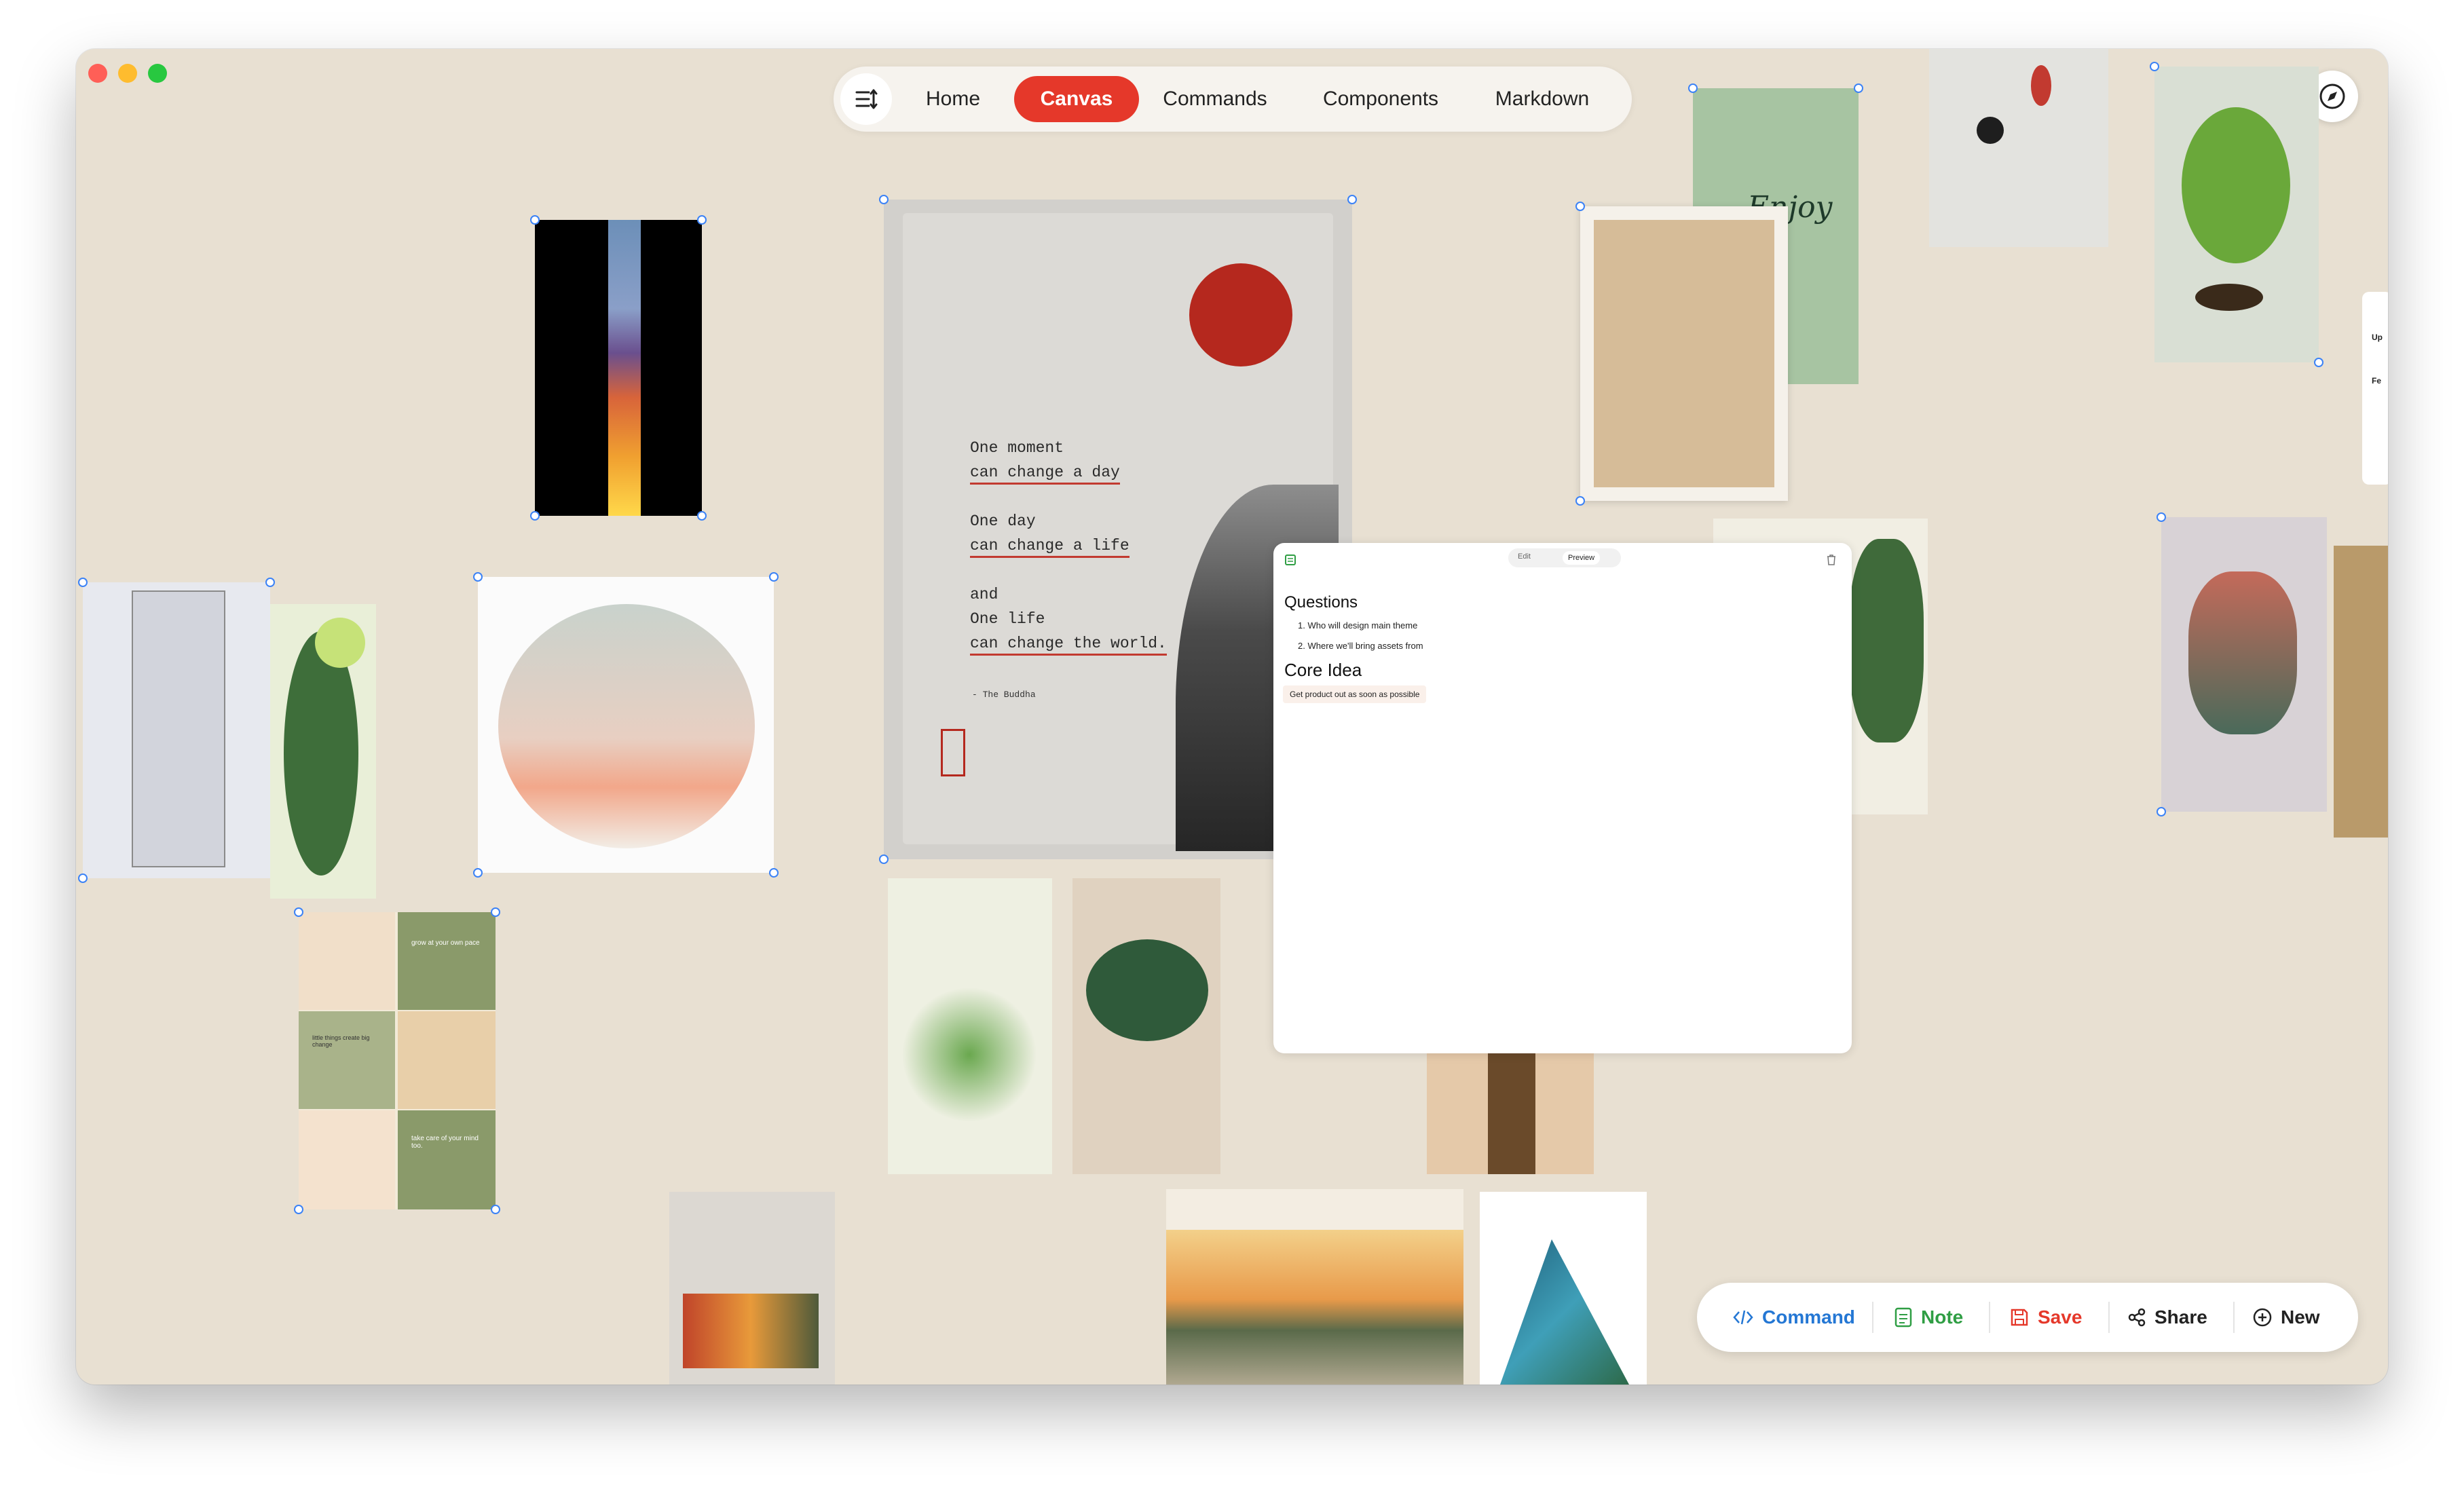  Describe the element at coordinates (2301, 1317) in the screenshot. I see `new-label: New` at that location.